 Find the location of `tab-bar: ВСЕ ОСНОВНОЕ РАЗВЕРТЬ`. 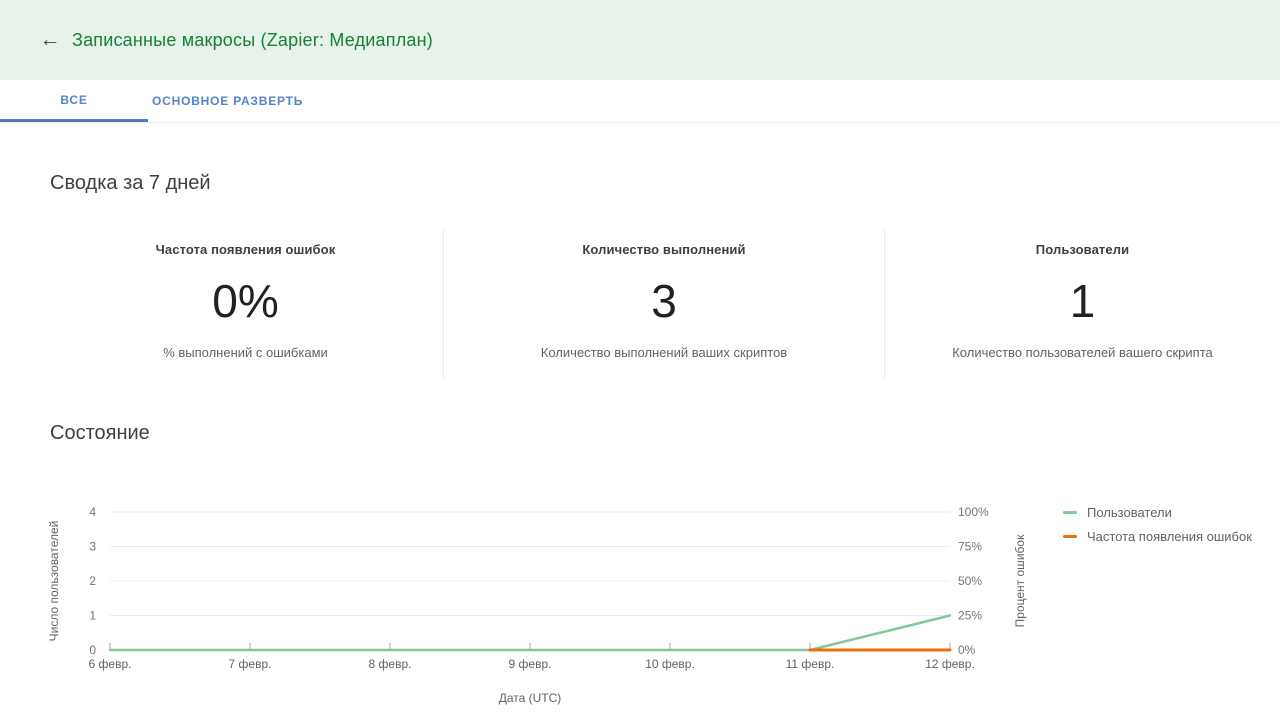

tab-bar: ВСЕ ОСНОВНОЕ РАЗВЕРТЬ is located at coordinates (640, 101).